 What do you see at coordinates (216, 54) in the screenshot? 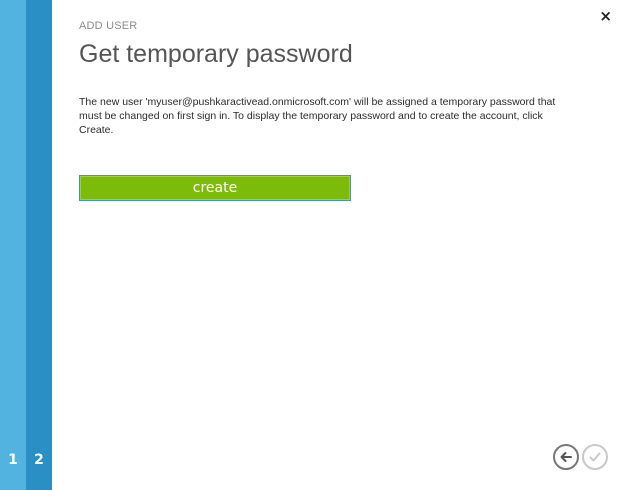
I see `page-title: Get temporary password` at bounding box center [216, 54].